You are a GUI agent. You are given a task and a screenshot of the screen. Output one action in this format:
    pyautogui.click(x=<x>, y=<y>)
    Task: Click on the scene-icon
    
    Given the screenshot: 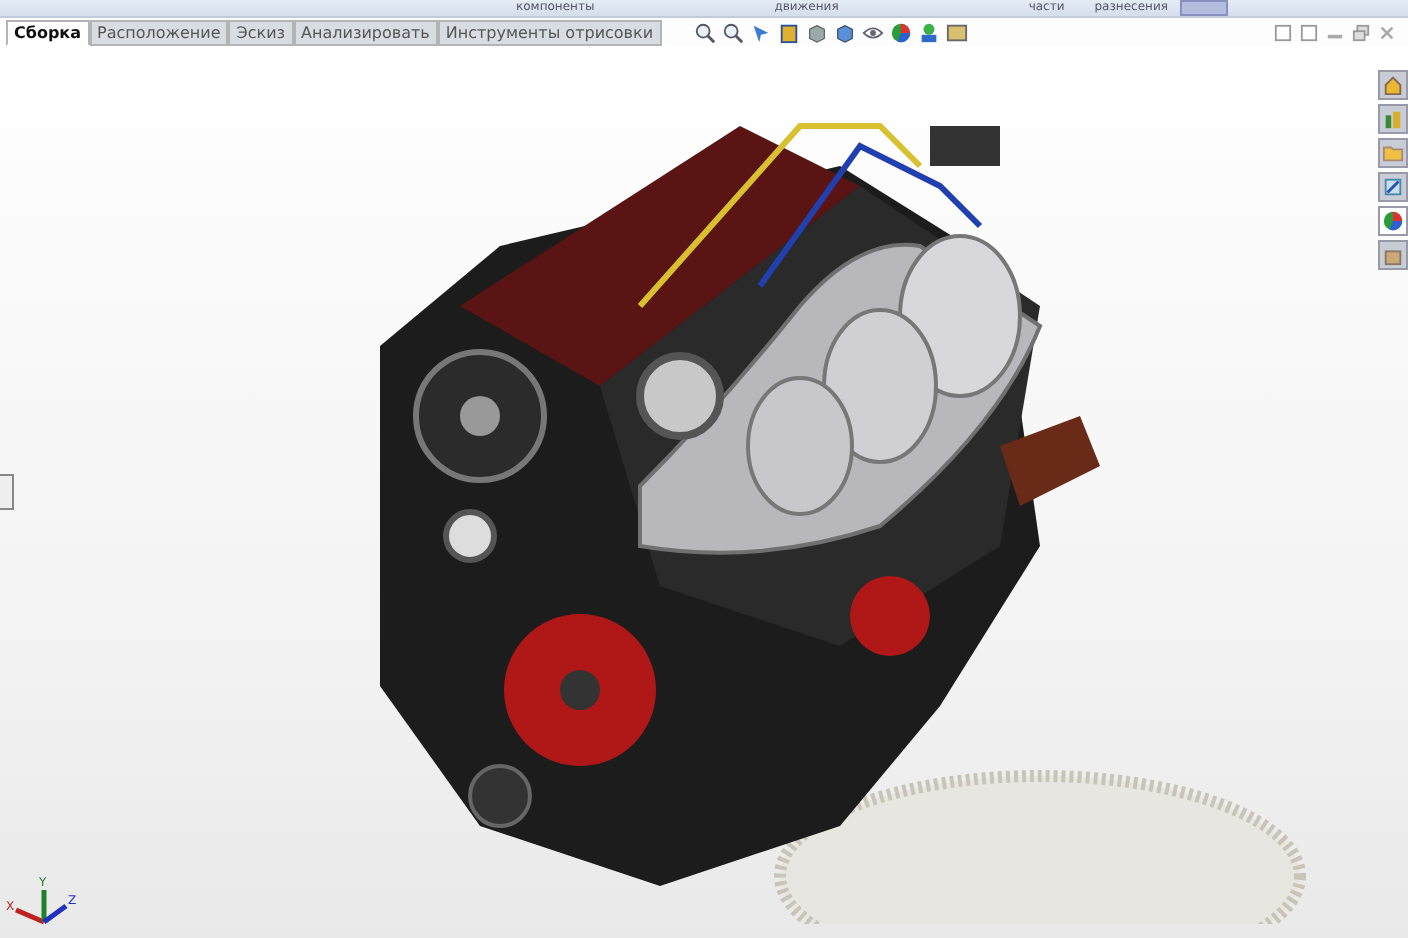 What is the action you would take?
    pyautogui.click(x=928, y=32)
    